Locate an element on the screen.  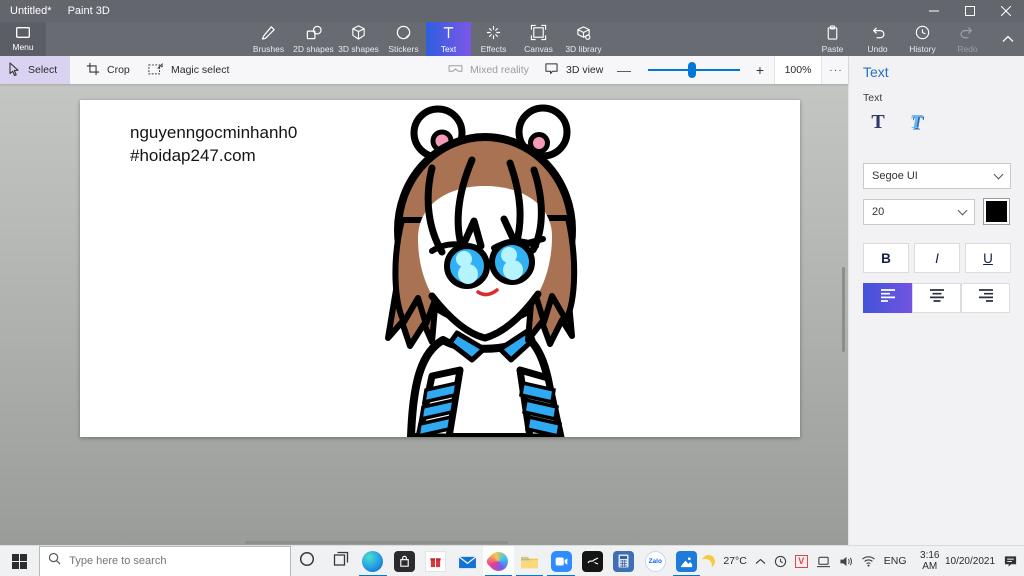
wifi-icon is located at coordinates (868, 561).